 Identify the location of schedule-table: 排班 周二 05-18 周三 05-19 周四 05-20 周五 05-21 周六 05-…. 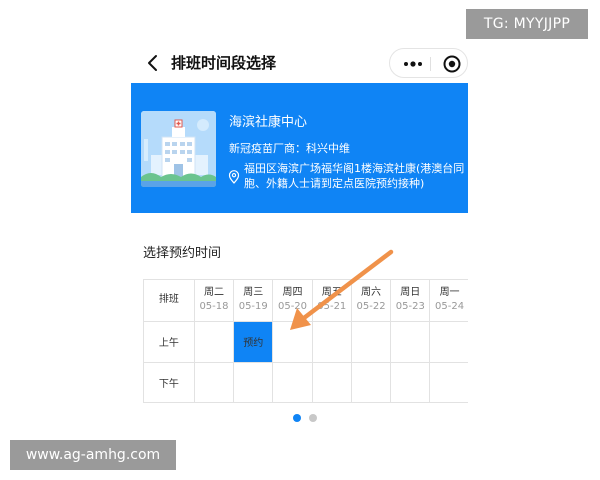
(305, 341).